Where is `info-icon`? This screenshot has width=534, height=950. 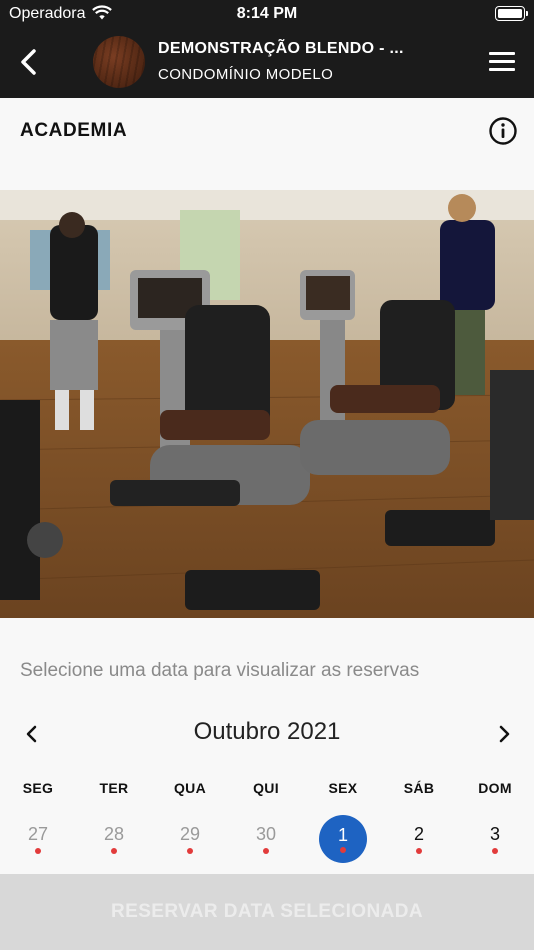
info-icon is located at coordinates (503, 131).